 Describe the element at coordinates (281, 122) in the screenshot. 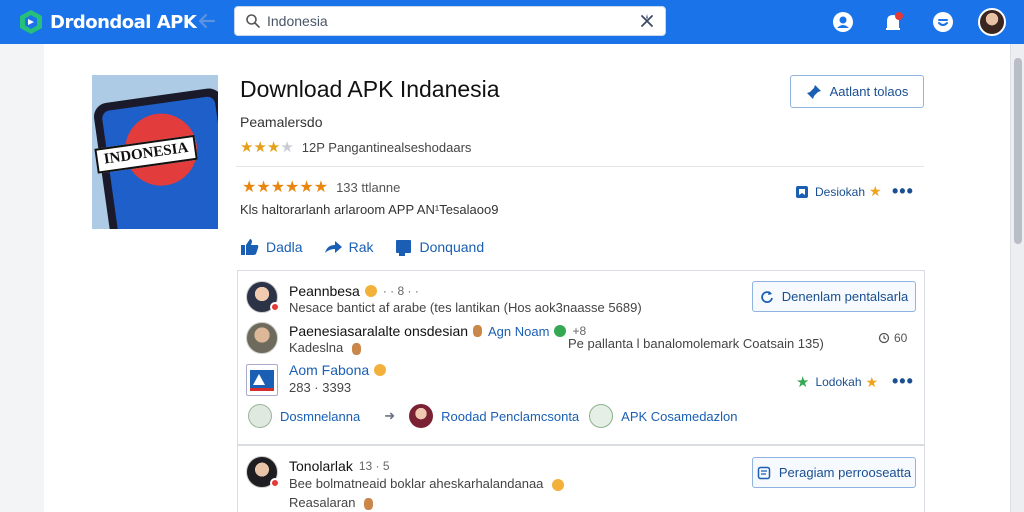

I see `app-developer: Peamalersdo` at that location.